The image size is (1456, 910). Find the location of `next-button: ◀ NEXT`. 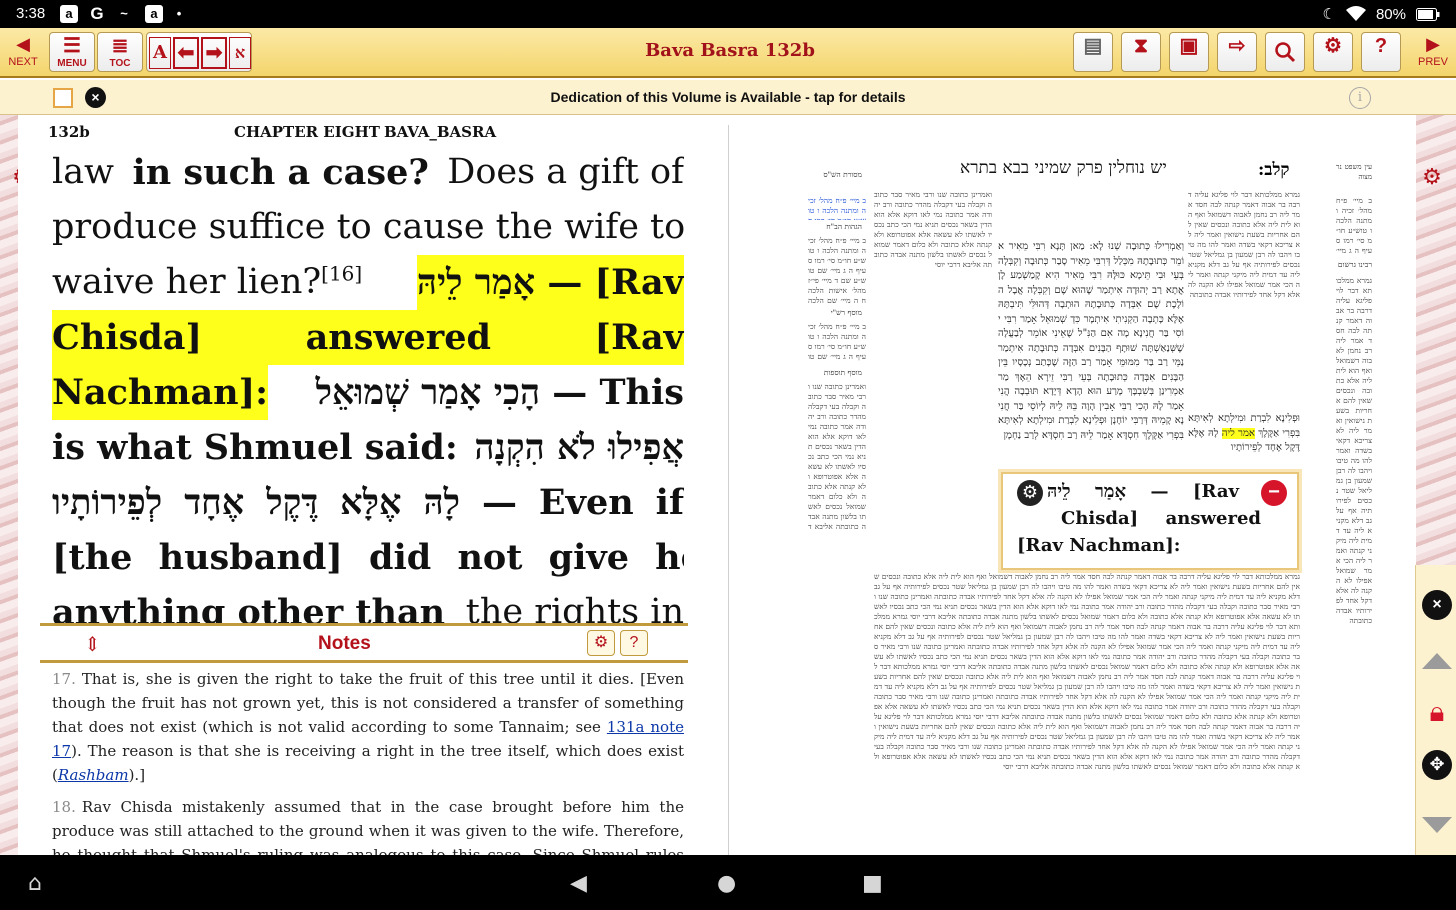

next-button: ◀ NEXT is located at coordinates (23, 53).